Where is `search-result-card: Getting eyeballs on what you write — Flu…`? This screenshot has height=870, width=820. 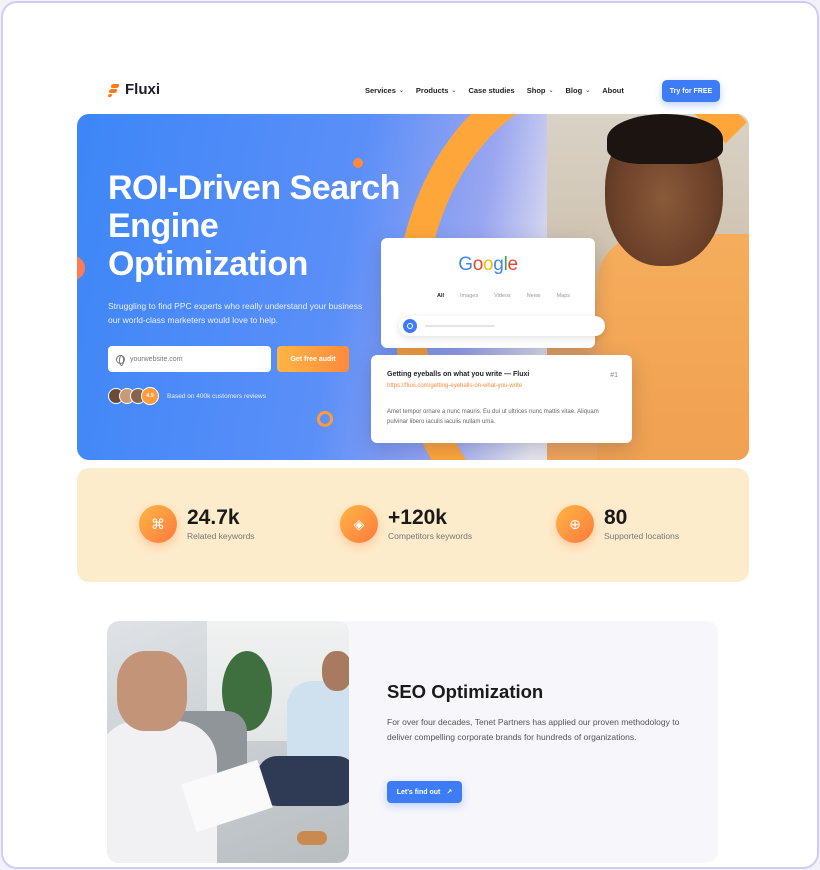
search-result-card: Getting eyeballs on what you write — Flu… is located at coordinates (501, 399).